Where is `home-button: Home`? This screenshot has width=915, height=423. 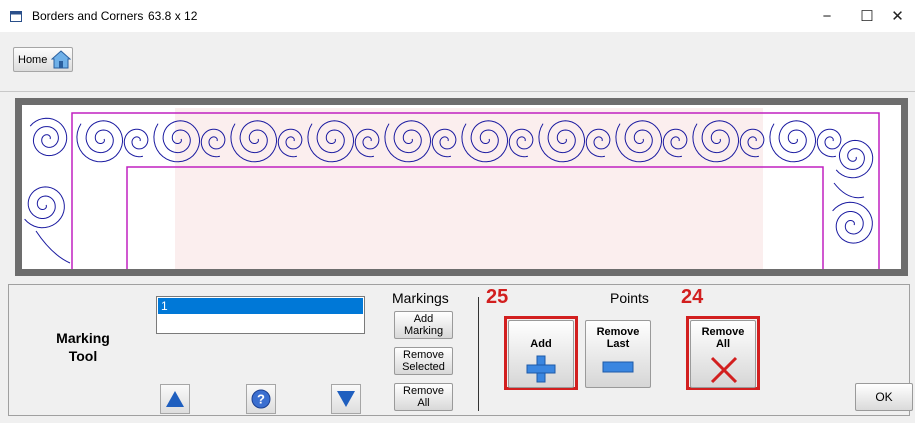 home-button: Home is located at coordinates (43, 59).